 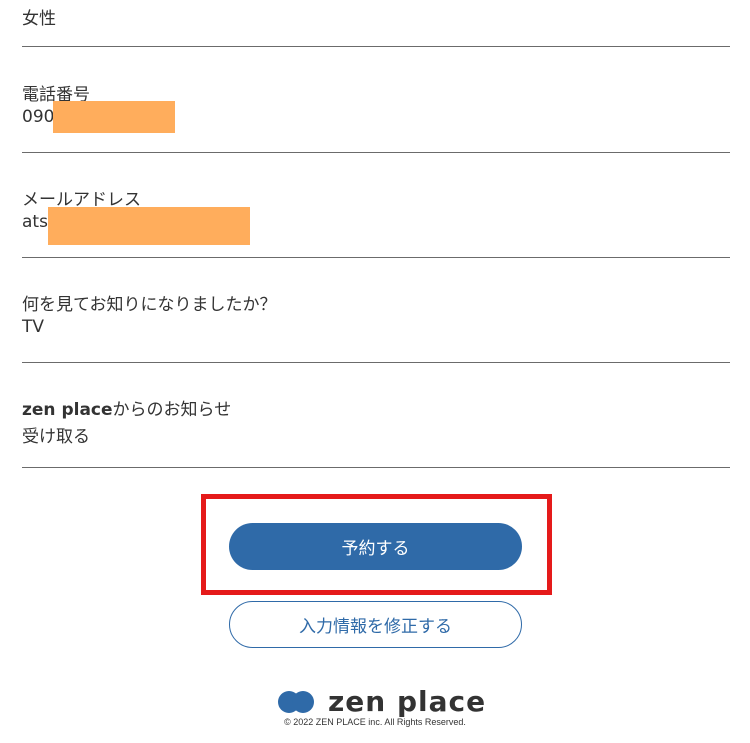 I want to click on two-overlapping-circles-icon, so click(x=296, y=702).